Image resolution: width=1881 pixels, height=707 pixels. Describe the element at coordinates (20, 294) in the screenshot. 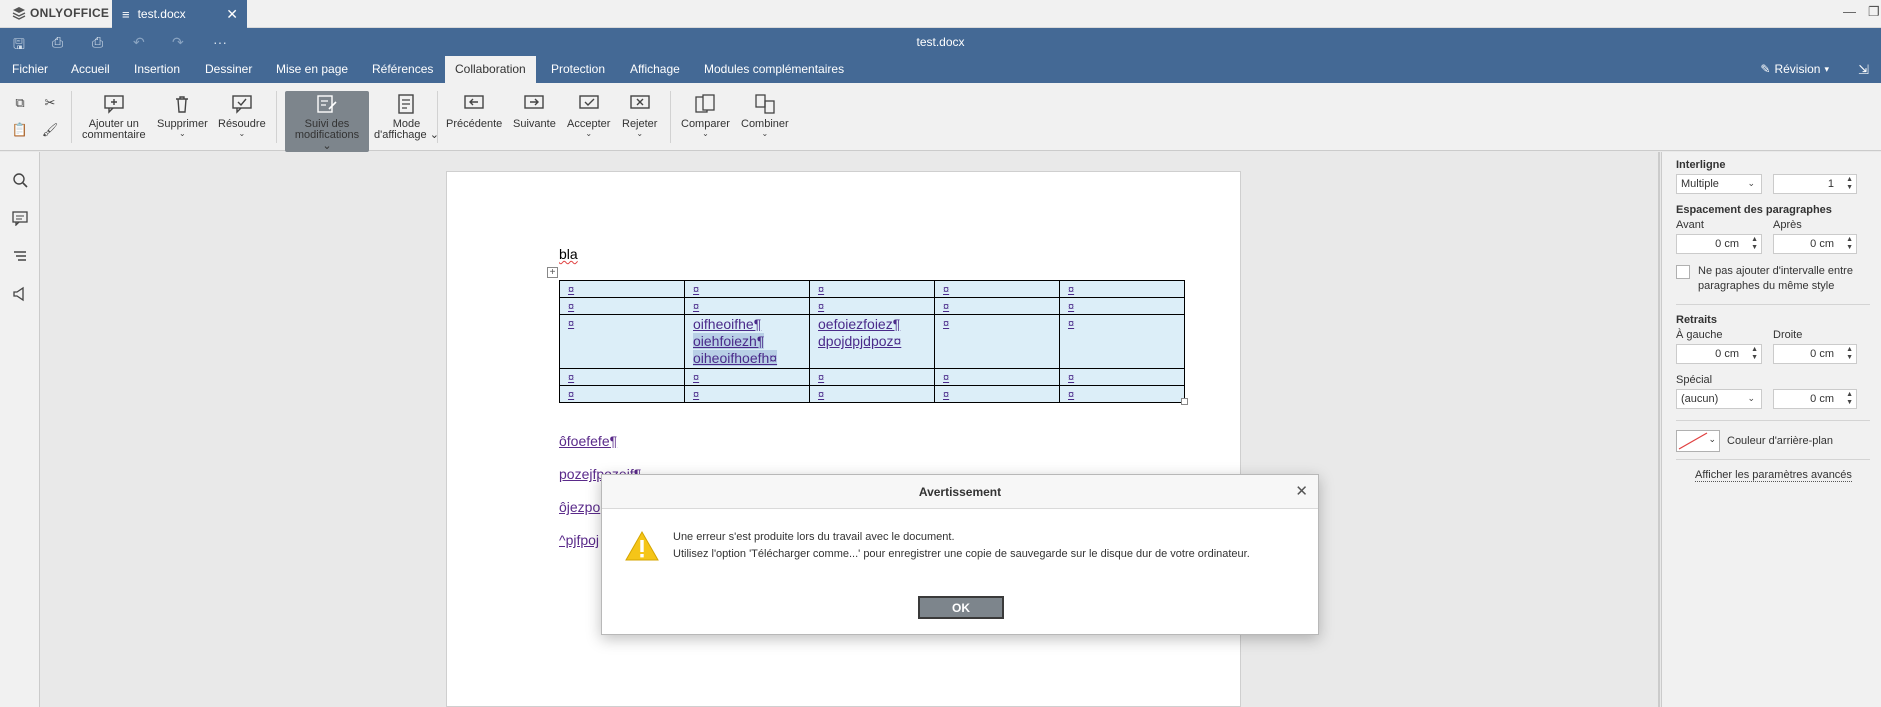

I see `feedback-icon` at that location.